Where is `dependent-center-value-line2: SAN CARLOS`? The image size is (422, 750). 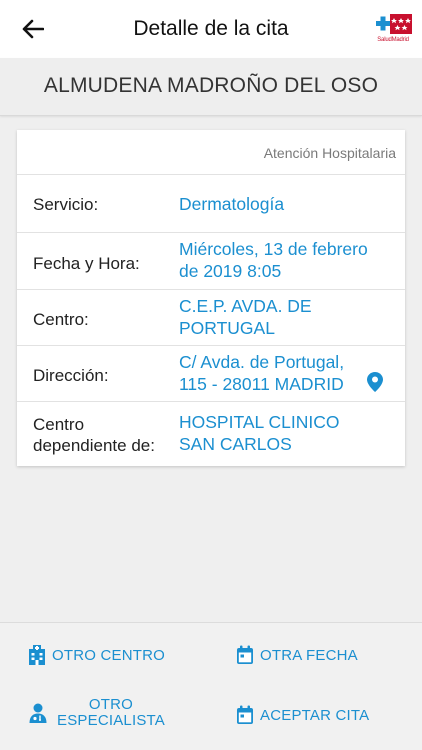 dependent-center-value-line2: SAN CARLOS is located at coordinates (235, 444).